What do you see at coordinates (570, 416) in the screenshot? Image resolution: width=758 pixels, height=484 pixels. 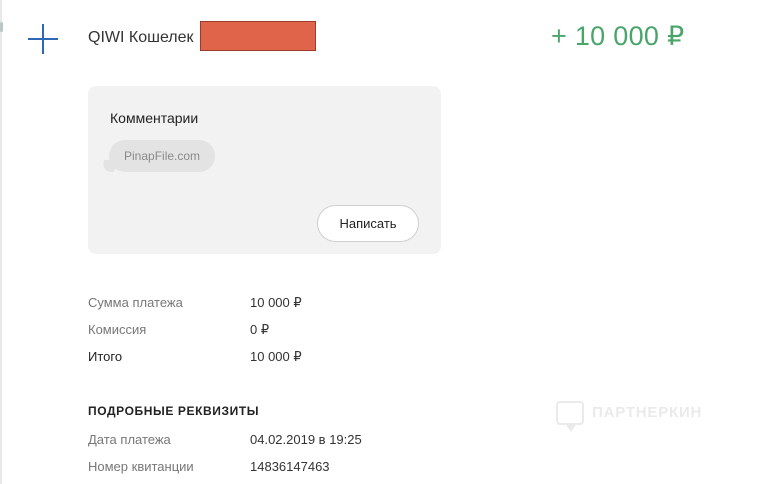 I see `chat-bubble-logo-icon` at bounding box center [570, 416].